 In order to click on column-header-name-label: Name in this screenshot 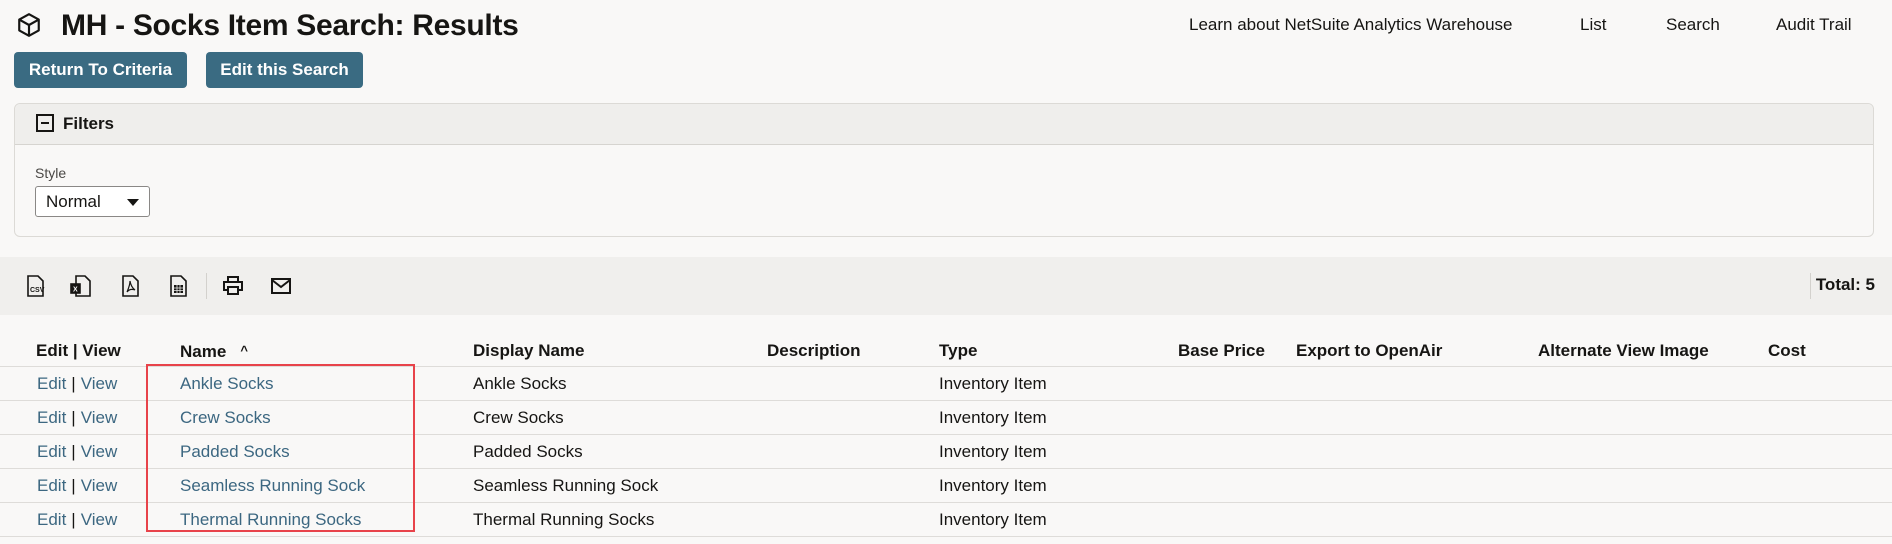, I will do `click(203, 351)`.